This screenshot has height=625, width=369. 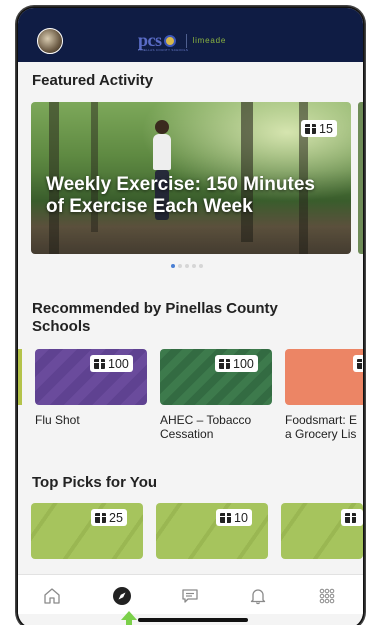 What do you see at coordinates (190, 35) in the screenshot?
I see `app-header: pcs limeade PINELLAS COUNTY SCHOOLS` at bounding box center [190, 35].